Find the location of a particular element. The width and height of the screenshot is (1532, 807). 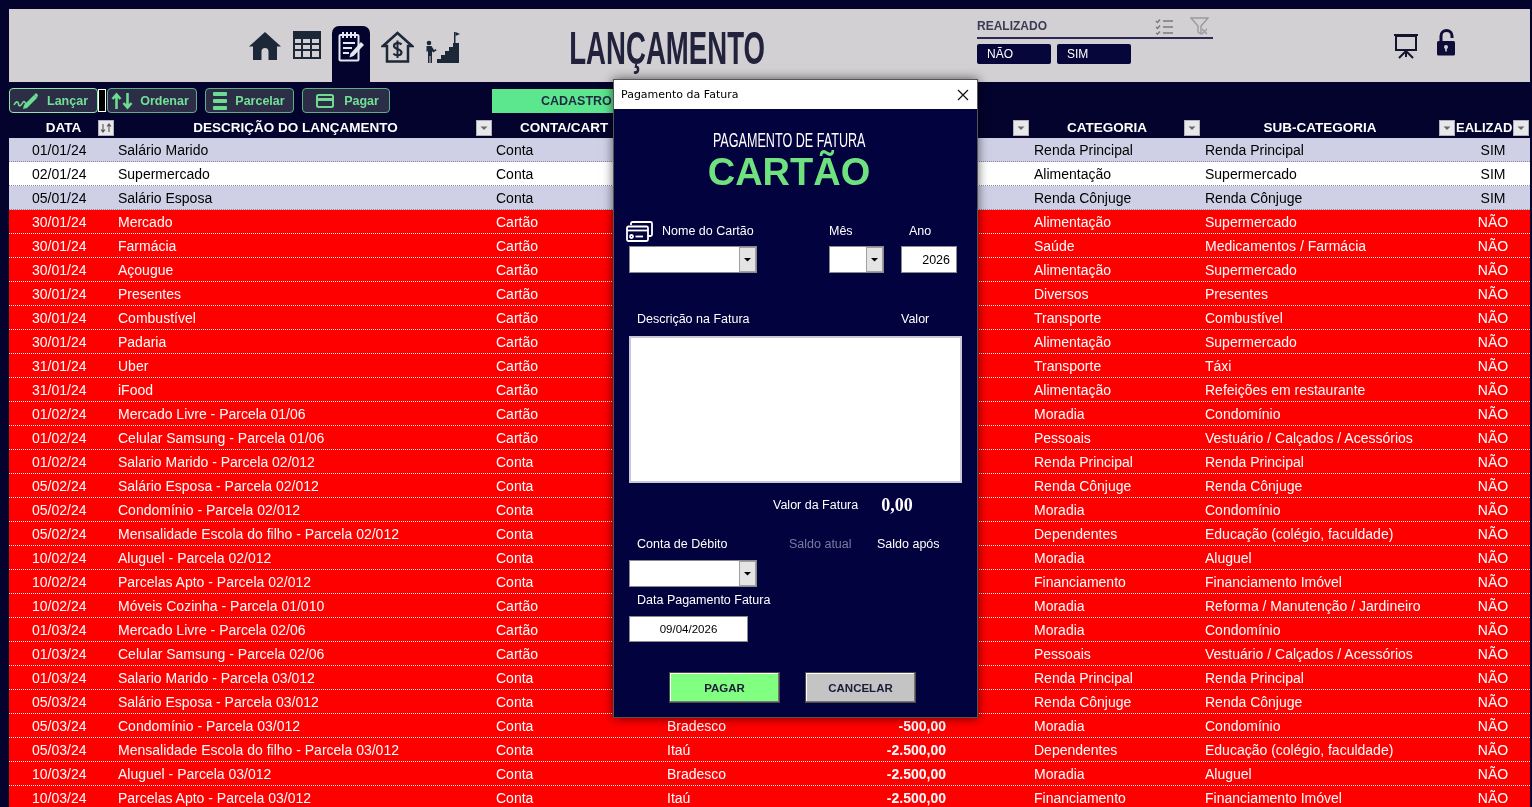

month-combobox is located at coordinates (856, 259).